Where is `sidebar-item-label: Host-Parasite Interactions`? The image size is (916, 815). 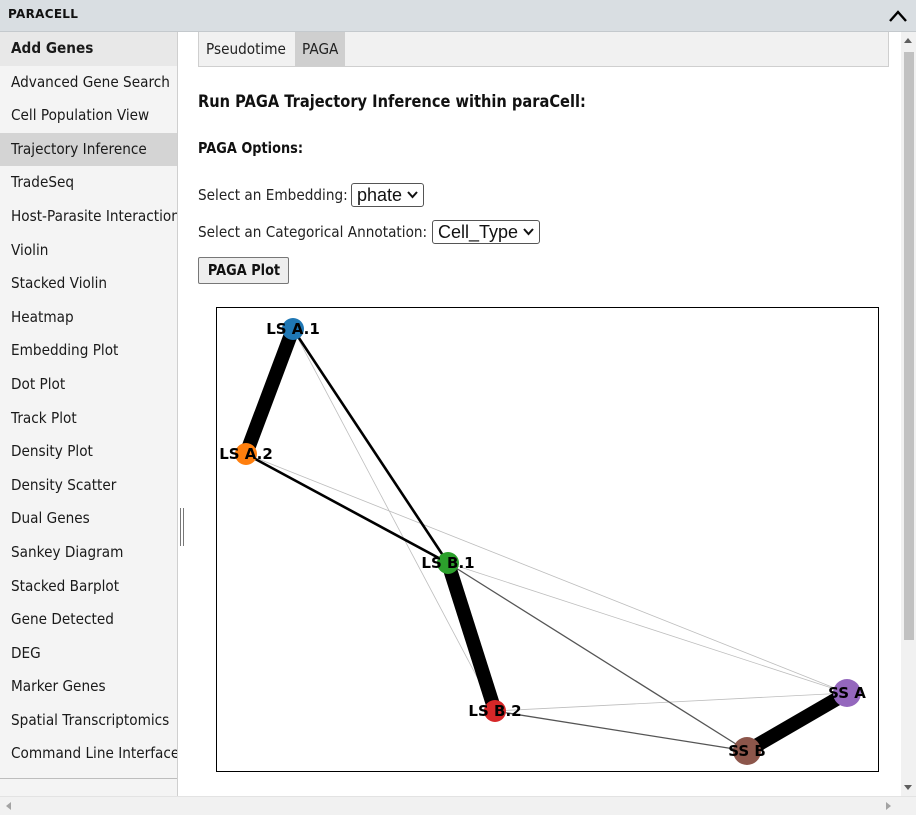 sidebar-item-label: Host-Parasite Interactions is located at coordinates (94, 215).